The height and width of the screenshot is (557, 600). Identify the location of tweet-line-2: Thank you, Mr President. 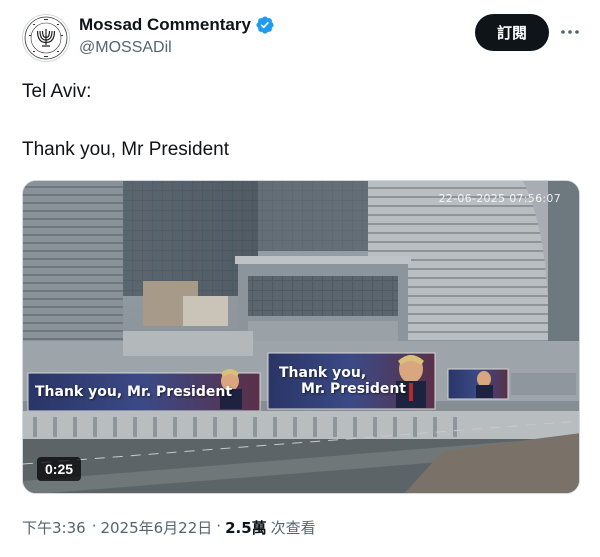
(125, 149).